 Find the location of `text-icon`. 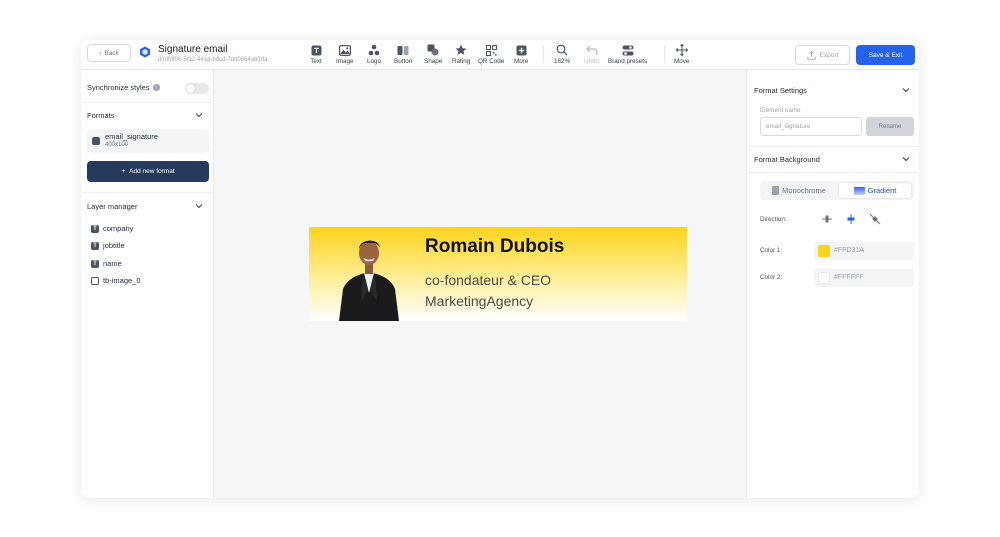

text-icon is located at coordinates (316, 50).